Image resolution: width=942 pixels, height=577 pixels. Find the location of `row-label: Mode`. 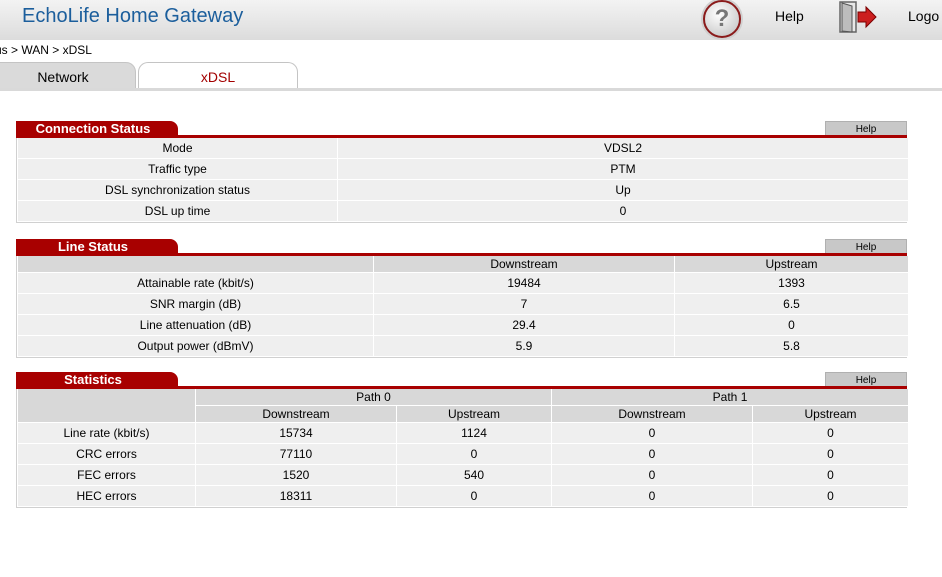

row-label: Mode is located at coordinates (177, 148).